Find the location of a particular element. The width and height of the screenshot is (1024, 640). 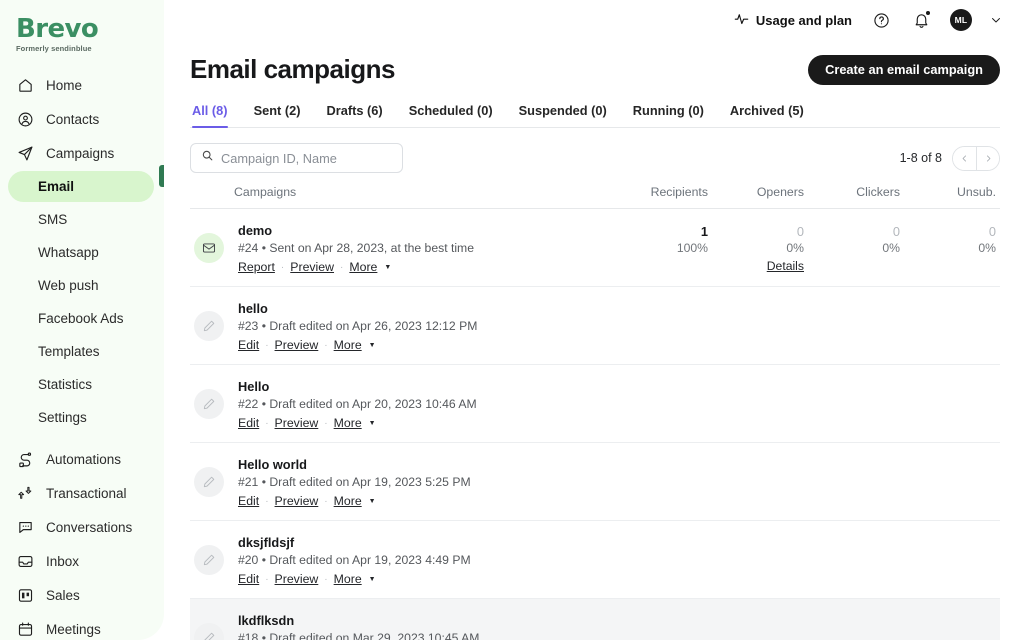

sidebar-item-home: Home is located at coordinates (81, 85).